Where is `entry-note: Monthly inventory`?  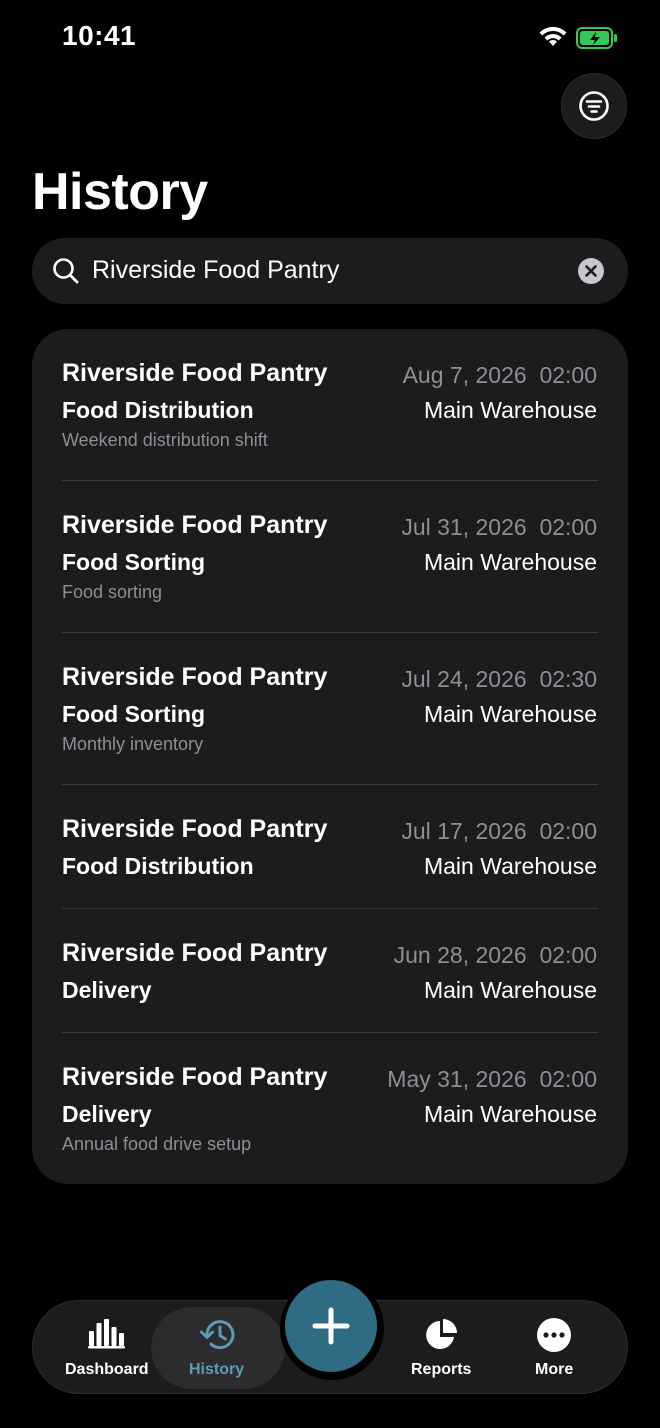 entry-note: Monthly inventory is located at coordinates (133, 744).